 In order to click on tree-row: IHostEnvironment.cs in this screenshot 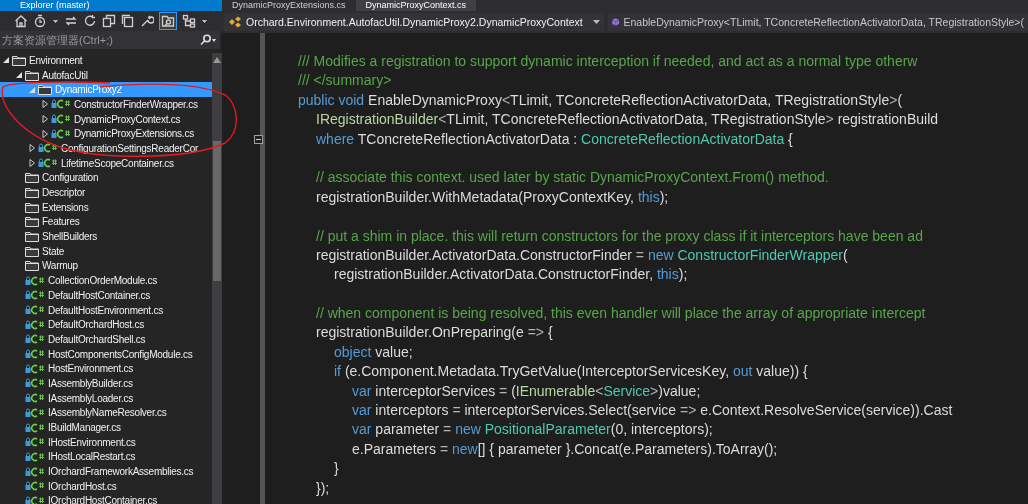, I will do `click(106, 442)`.